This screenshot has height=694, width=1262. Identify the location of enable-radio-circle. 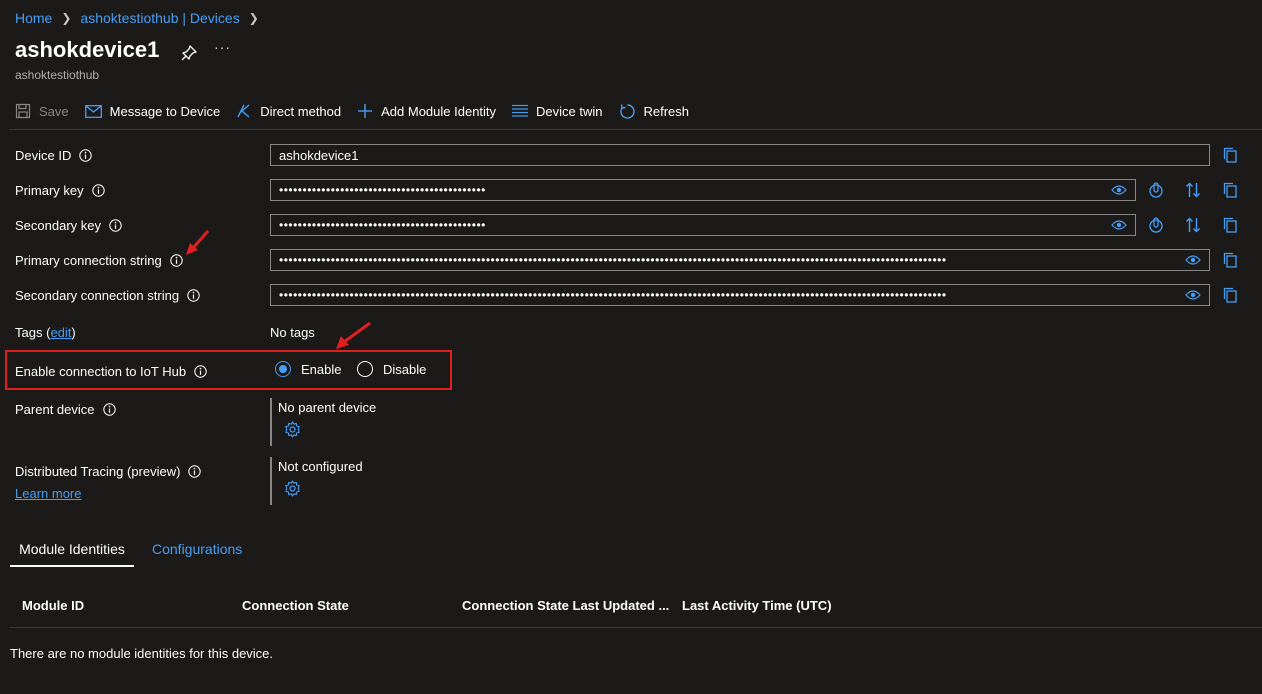
(283, 369).